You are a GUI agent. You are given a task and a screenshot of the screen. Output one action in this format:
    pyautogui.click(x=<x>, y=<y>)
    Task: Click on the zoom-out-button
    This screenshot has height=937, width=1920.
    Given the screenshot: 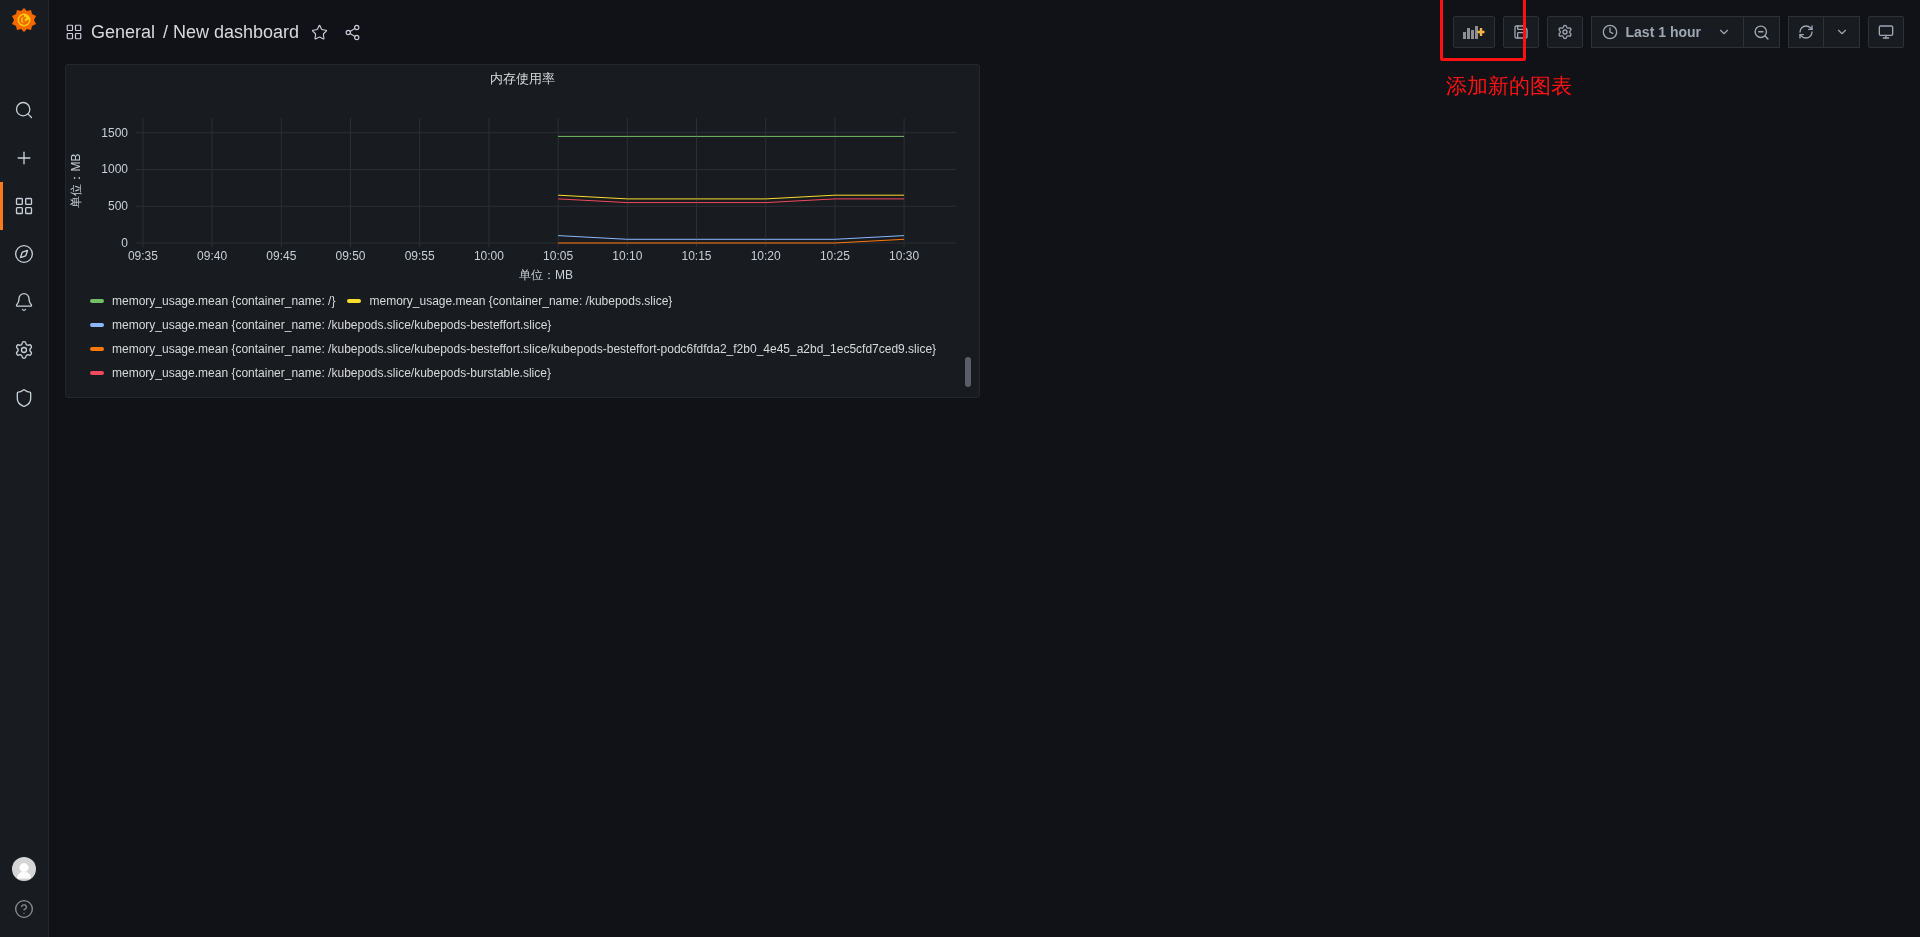 What is the action you would take?
    pyautogui.click(x=1762, y=32)
    